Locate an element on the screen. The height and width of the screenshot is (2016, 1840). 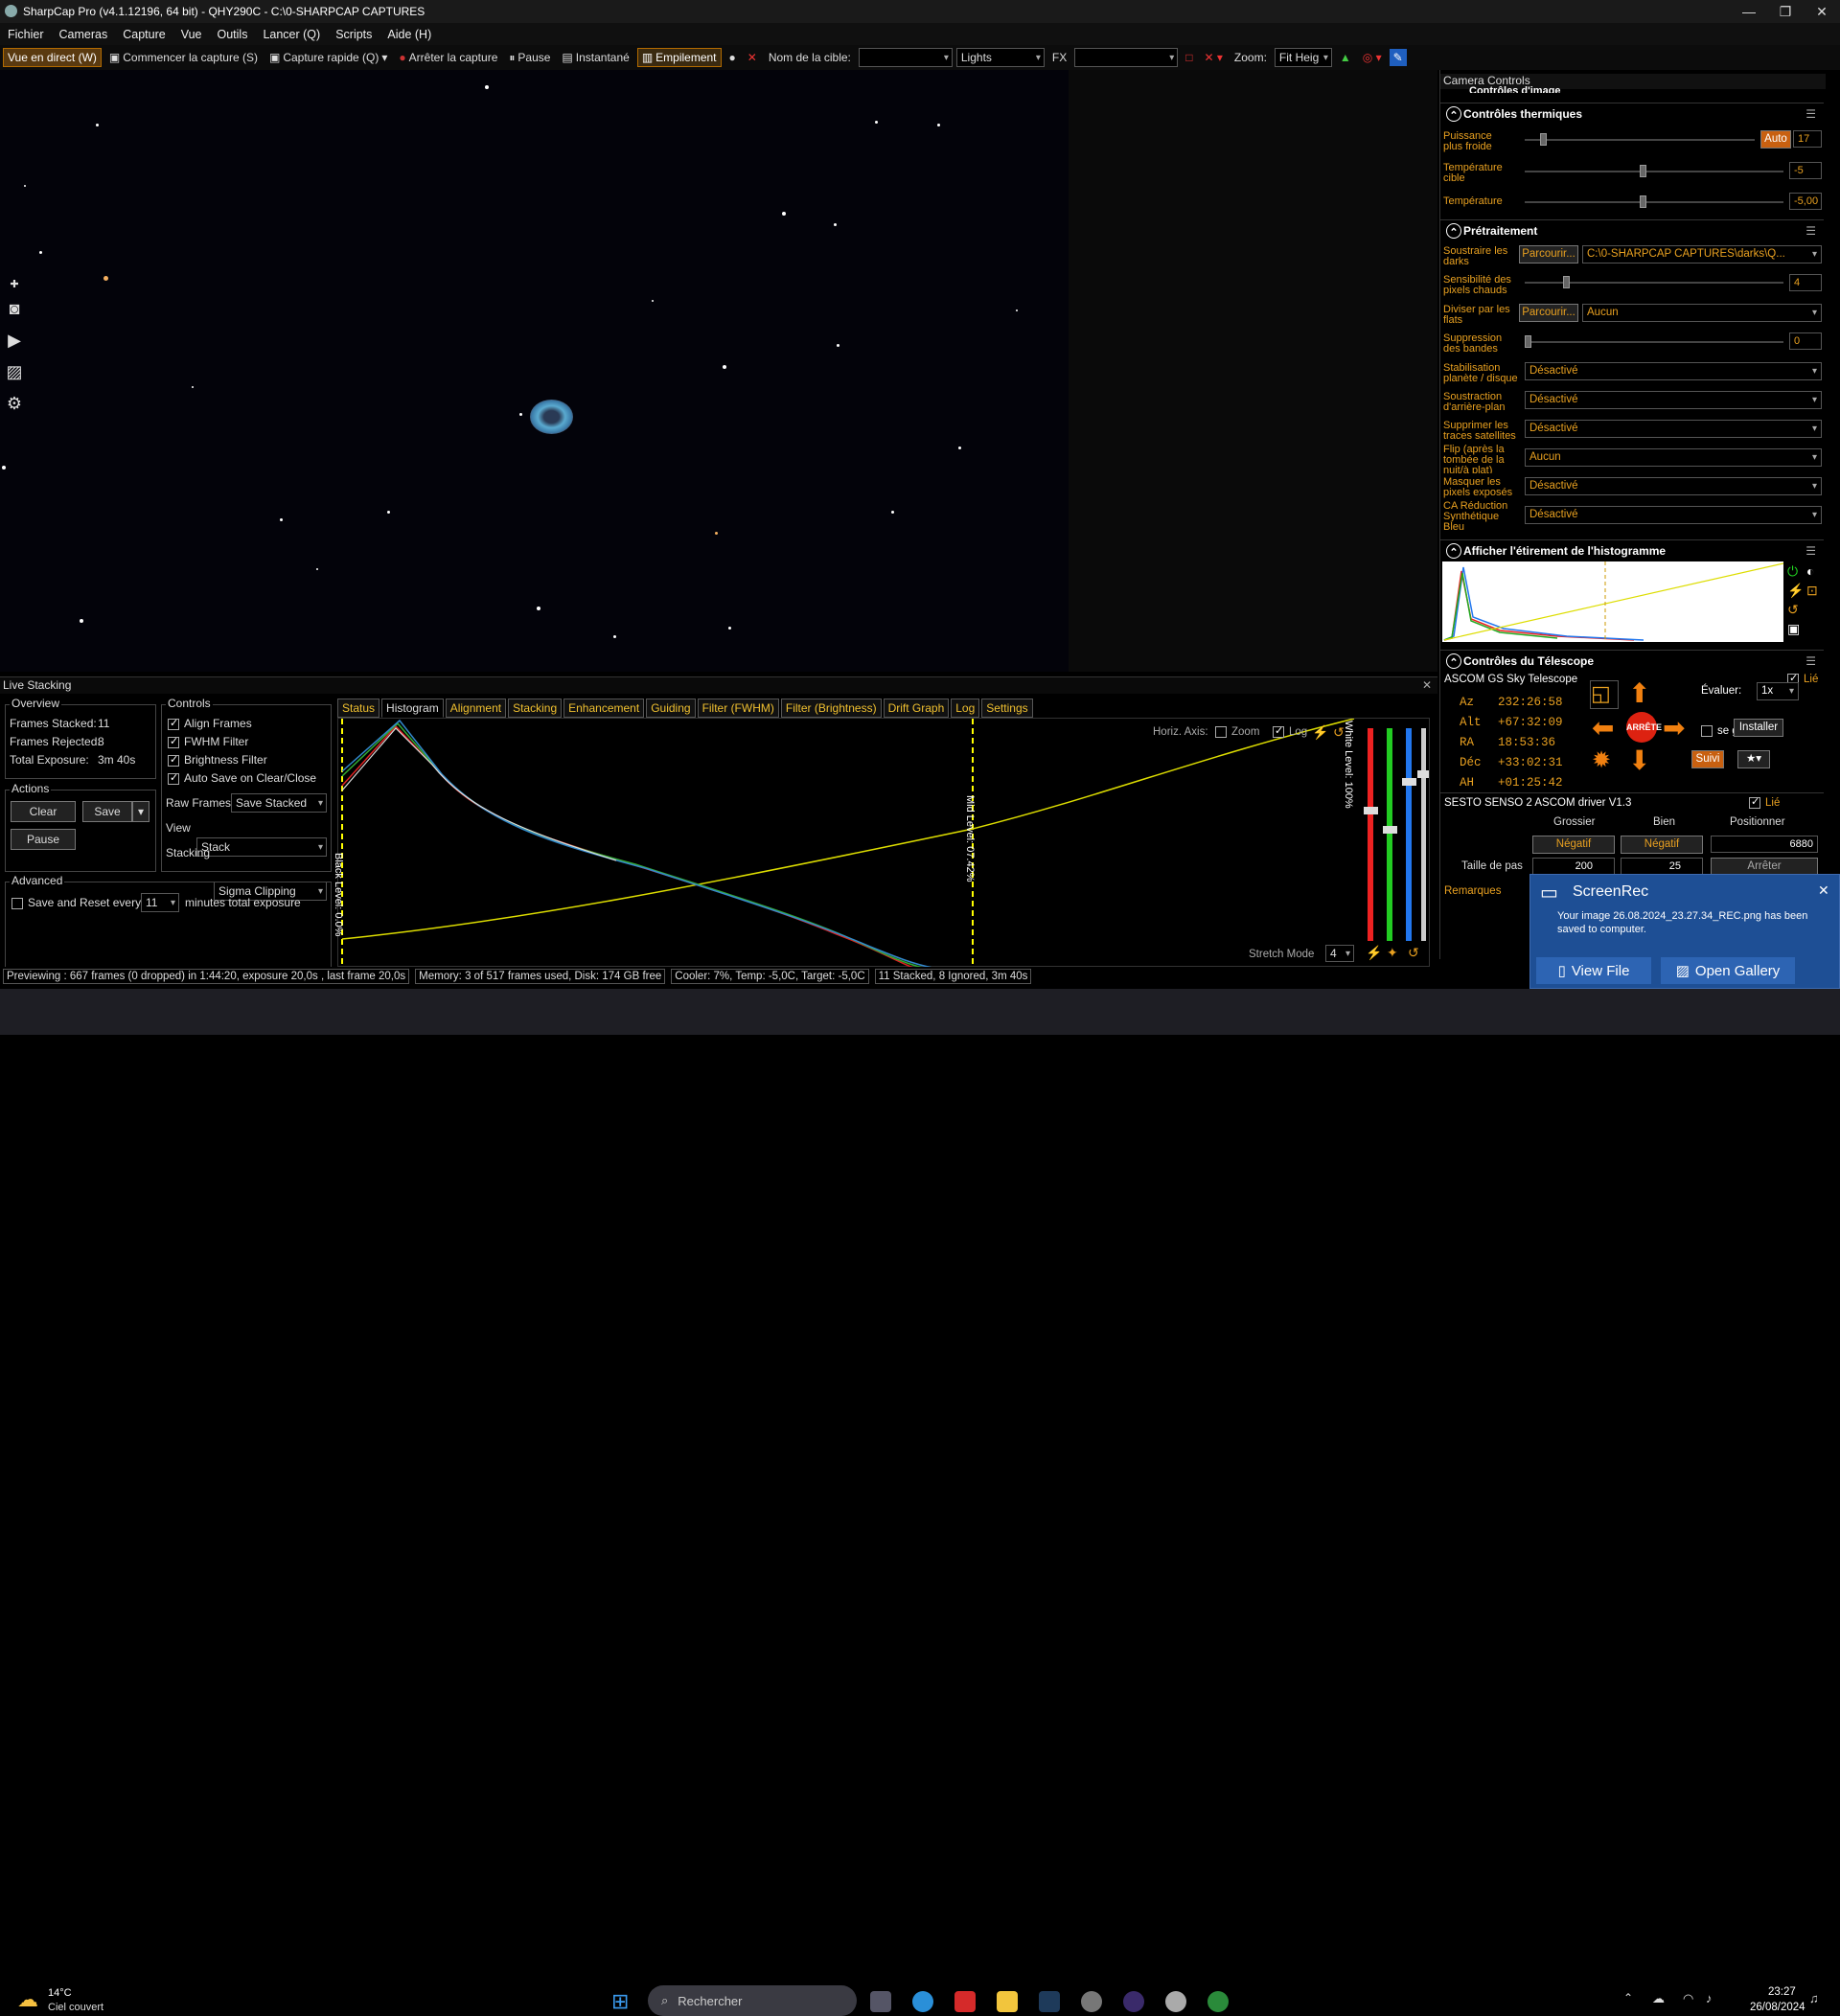
volume-icon: ♪ is located at coordinates (1709, 1998).